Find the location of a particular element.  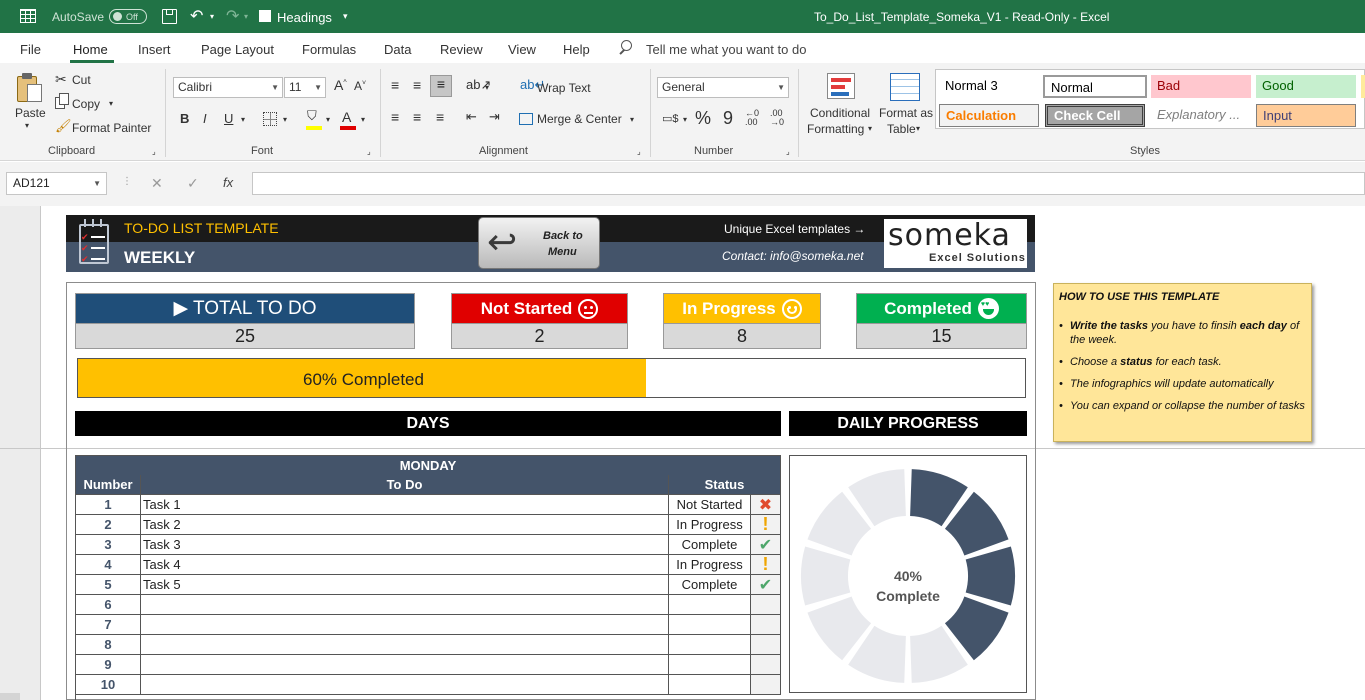

font-color-icon: A is located at coordinates (346, 117).